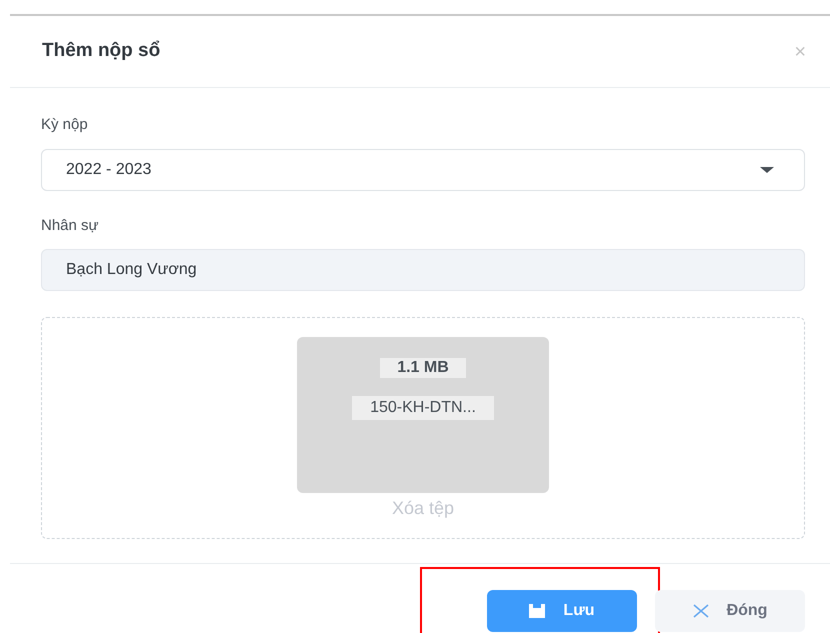 This screenshot has height=633, width=830. What do you see at coordinates (537, 611) in the screenshot?
I see `save-icon` at bounding box center [537, 611].